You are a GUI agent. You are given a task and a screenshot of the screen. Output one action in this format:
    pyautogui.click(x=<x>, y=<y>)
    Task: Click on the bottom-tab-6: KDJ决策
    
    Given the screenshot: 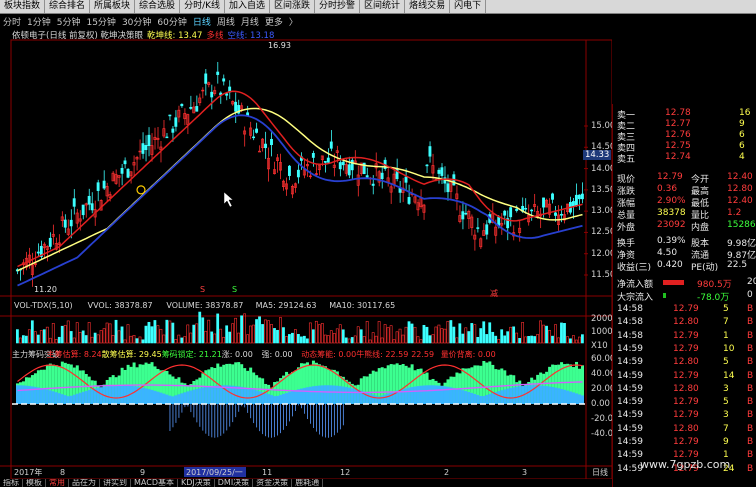 What is the action you would take?
    pyautogui.click(x=196, y=483)
    